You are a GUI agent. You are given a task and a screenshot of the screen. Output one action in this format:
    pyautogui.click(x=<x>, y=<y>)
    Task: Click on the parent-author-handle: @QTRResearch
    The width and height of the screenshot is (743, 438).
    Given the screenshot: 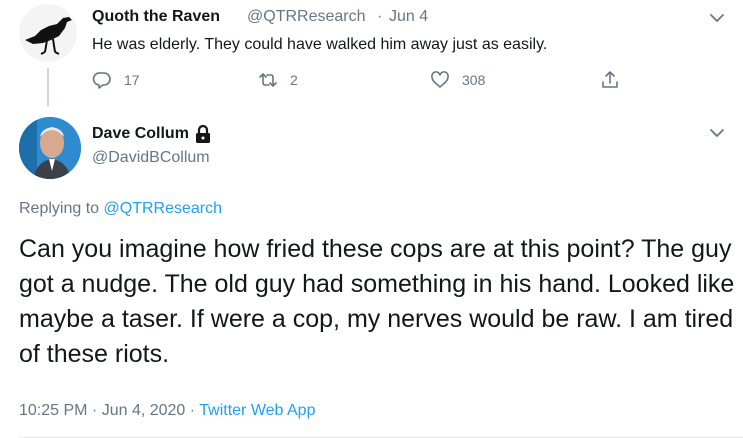 What is the action you would take?
    pyautogui.click(x=306, y=17)
    